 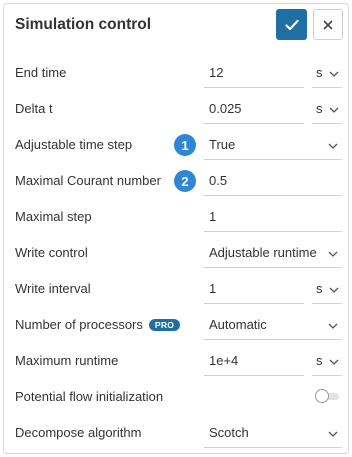 What do you see at coordinates (273, 325) in the screenshot?
I see `num-processors-select: Automatic` at bounding box center [273, 325].